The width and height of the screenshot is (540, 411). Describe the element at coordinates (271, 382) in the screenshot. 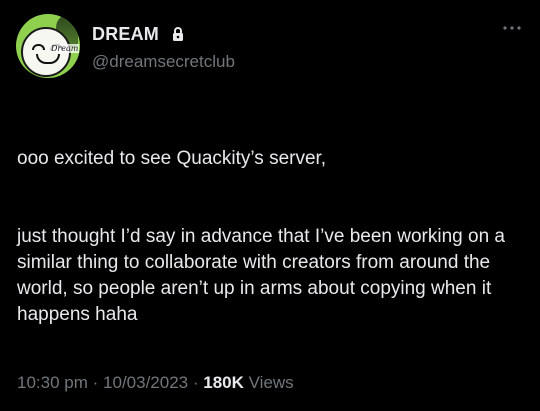

I see `views-label: Views` at that location.